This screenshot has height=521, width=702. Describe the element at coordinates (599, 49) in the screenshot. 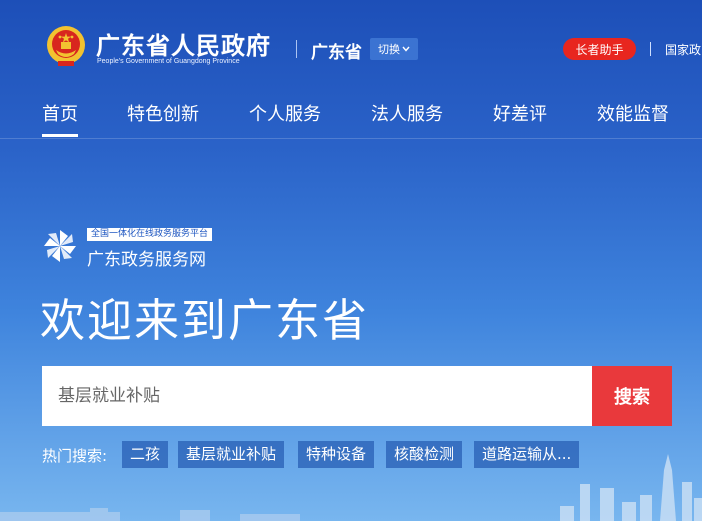

I see `elder-assistant-button: 长者助手` at that location.